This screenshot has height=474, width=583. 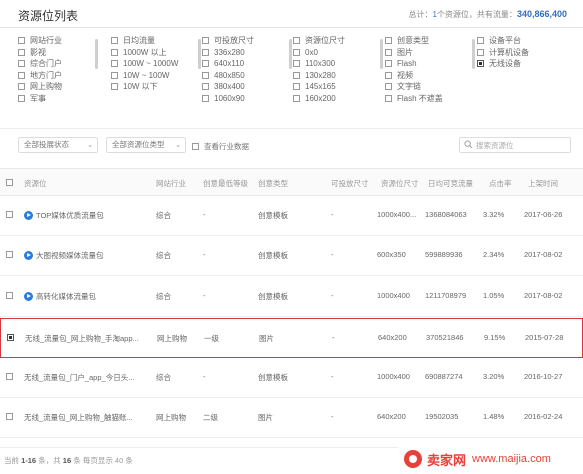 I want to click on filter-option: 图片, so click(x=430, y=53).